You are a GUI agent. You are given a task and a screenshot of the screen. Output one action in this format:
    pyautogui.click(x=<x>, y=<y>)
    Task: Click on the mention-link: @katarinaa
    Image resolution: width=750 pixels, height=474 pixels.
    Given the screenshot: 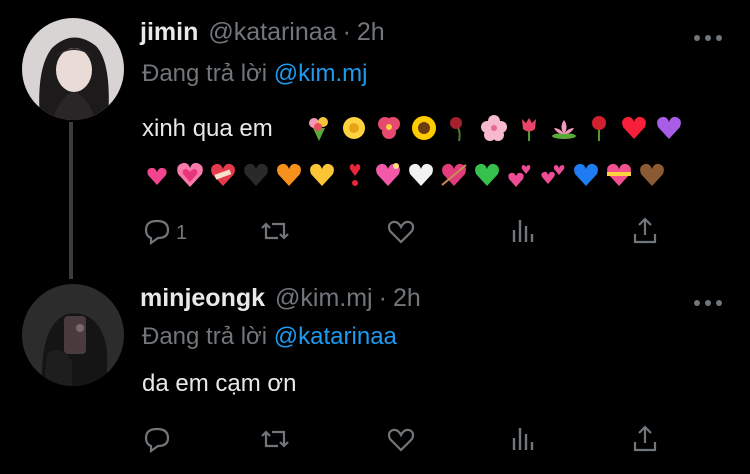 What is the action you would take?
    pyautogui.click(x=335, y=336)
    